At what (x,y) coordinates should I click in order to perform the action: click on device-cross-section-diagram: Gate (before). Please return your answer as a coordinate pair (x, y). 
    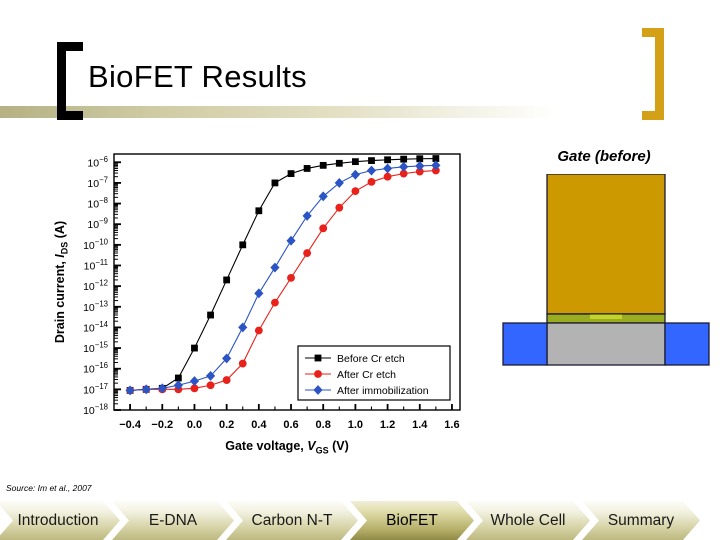
    Looking at the image, I should click on (604, 259).